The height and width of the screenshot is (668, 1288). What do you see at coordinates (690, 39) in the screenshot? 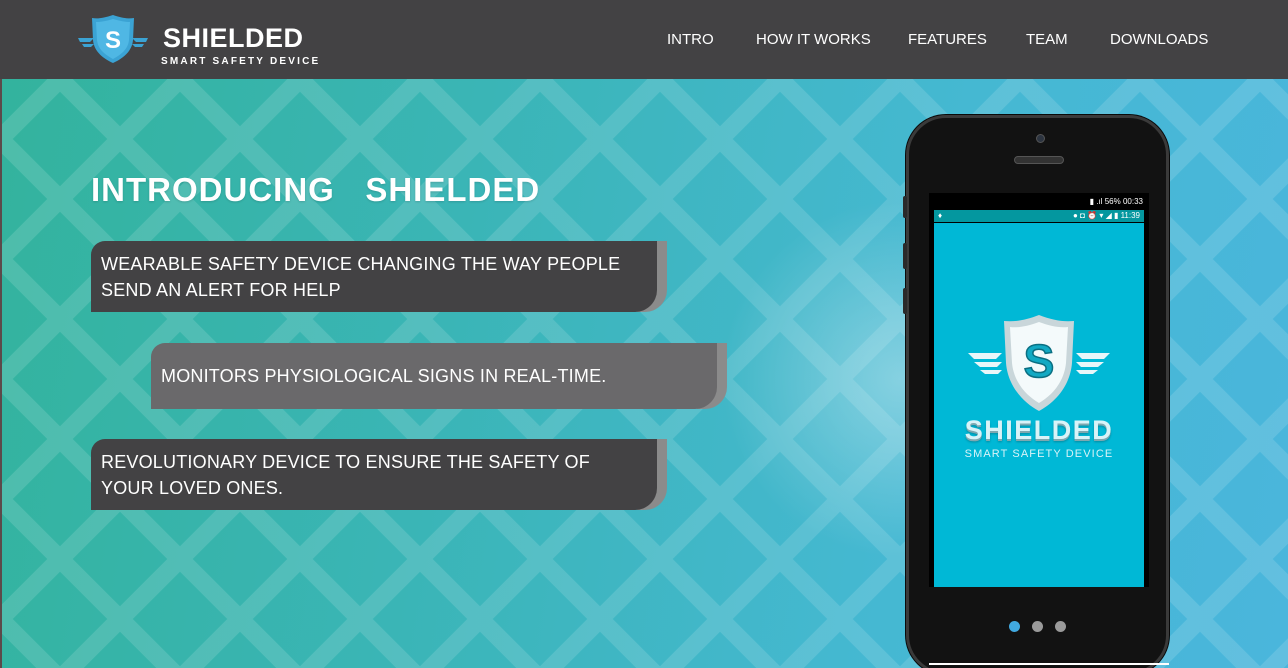
I see `nav-intro: INTRO` at bounding box center [690, 39].